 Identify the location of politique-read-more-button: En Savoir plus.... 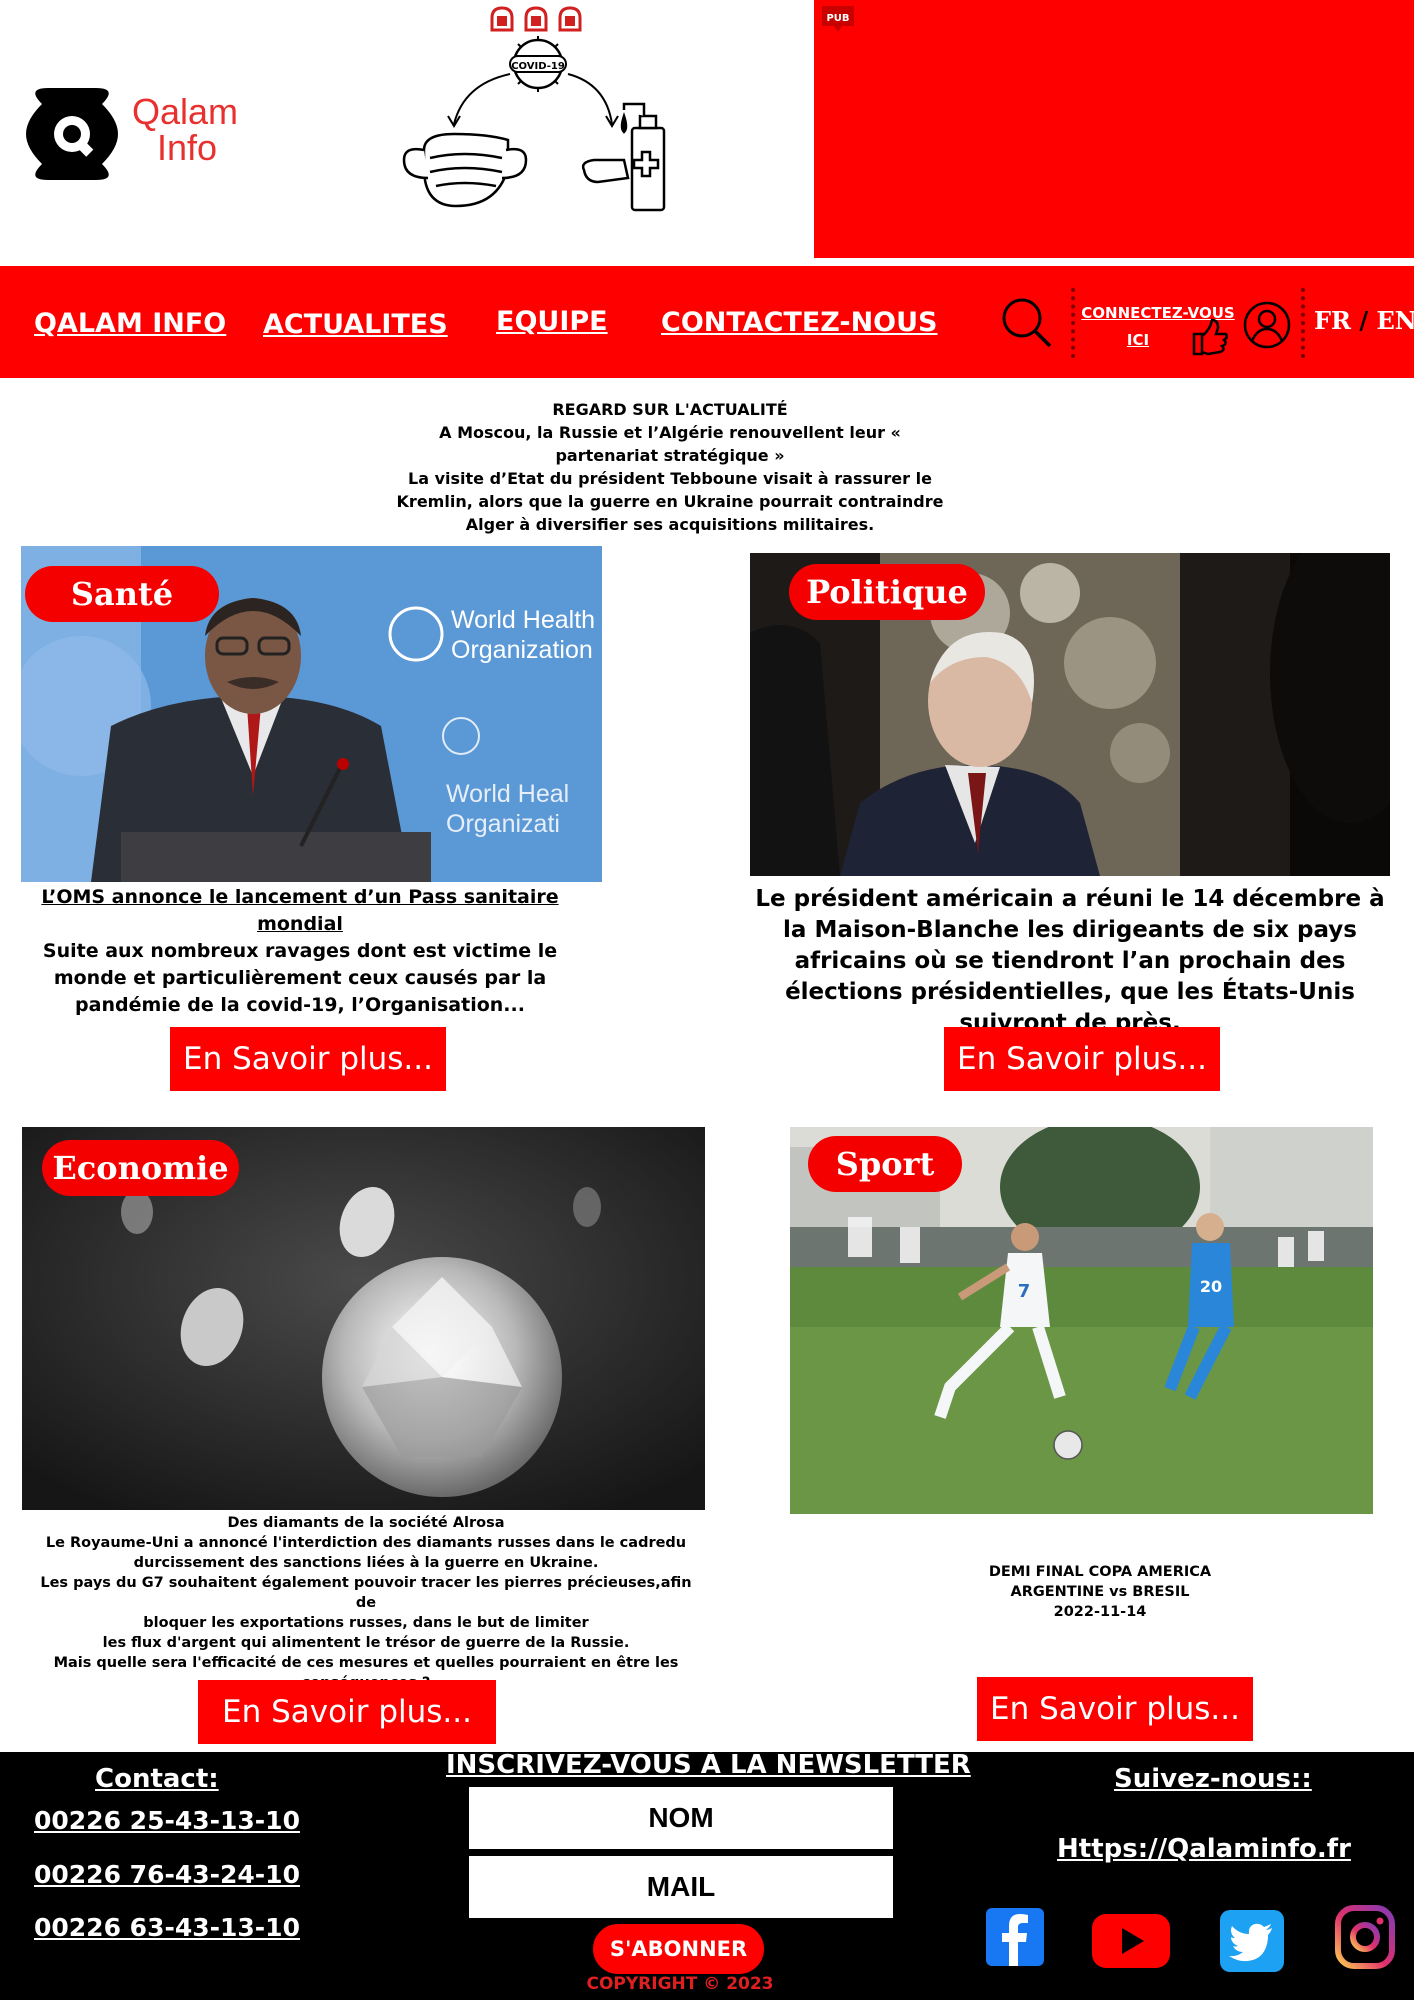
(1082, 1059).